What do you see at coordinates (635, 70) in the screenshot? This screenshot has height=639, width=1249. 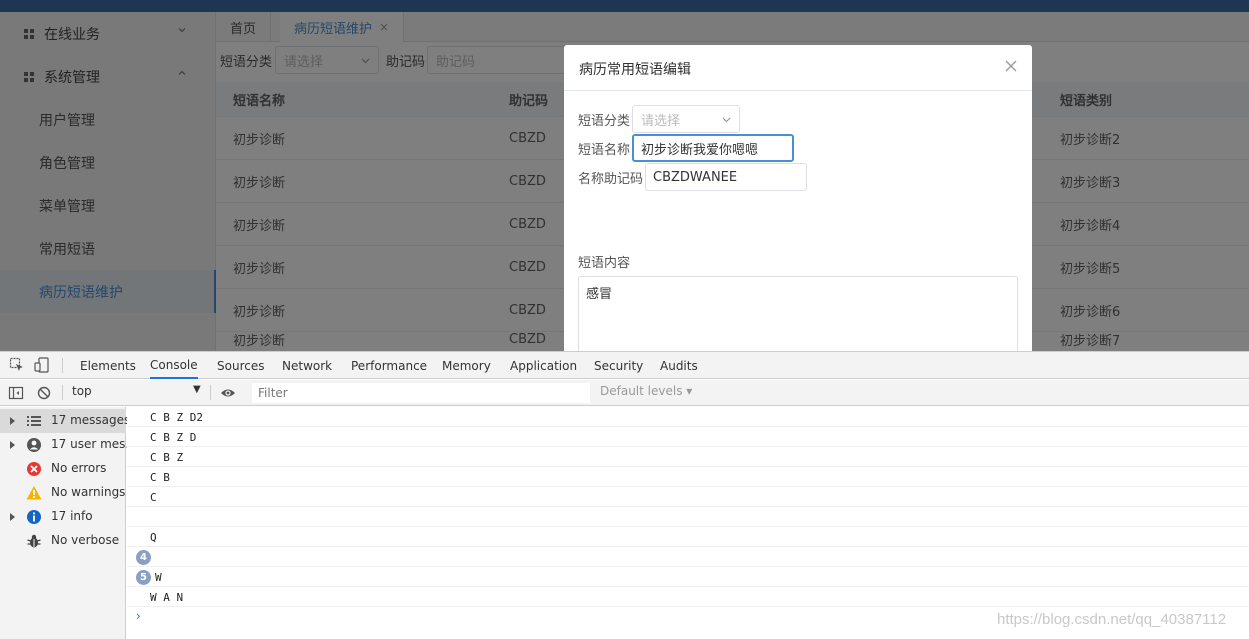 I see `dialog-title: 病历常用短语编辑` at bounding box center [635, 70].